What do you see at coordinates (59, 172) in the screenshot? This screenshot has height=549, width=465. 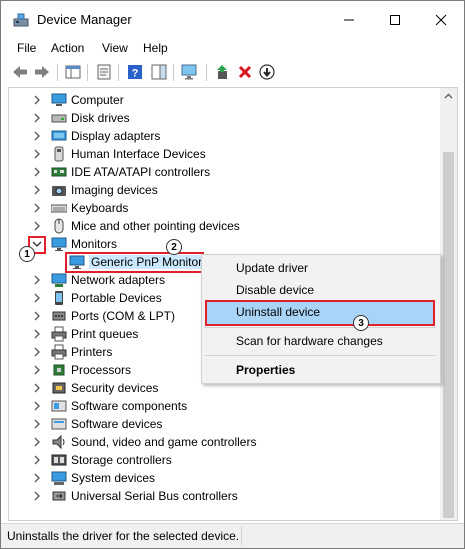 I see `ide-controller-icon` at bounding box center [59, 172].